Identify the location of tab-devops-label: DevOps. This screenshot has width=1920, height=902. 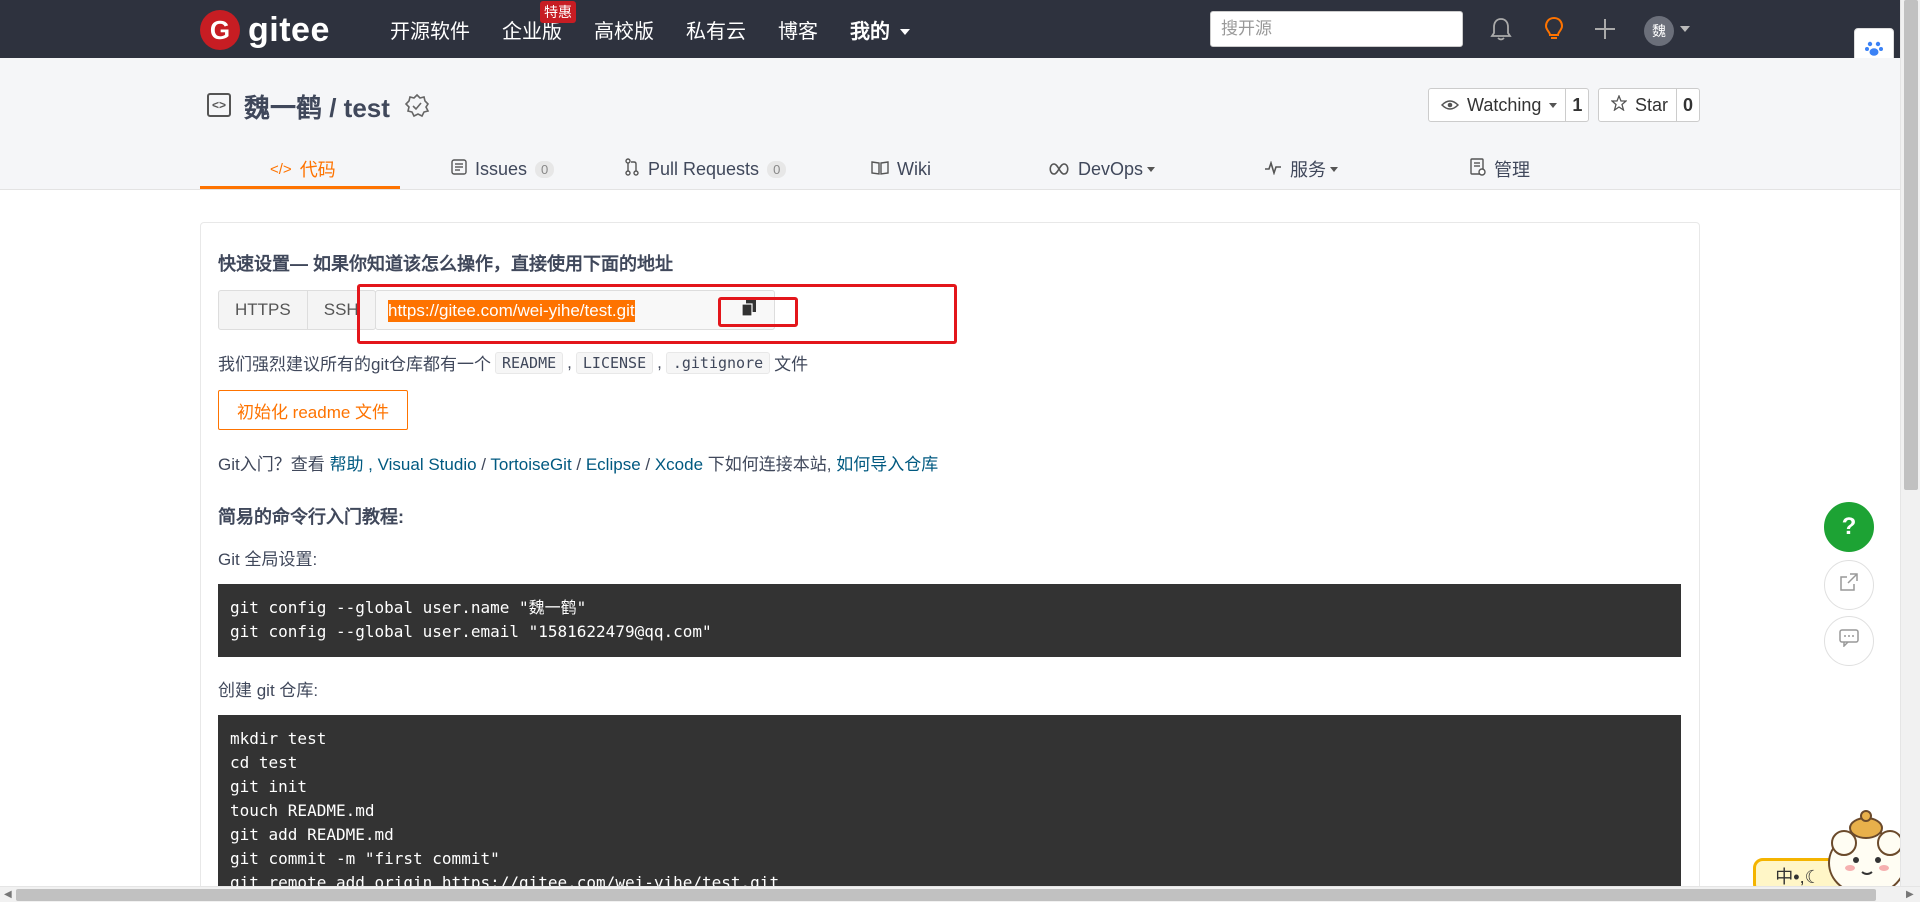
(1111, 168).